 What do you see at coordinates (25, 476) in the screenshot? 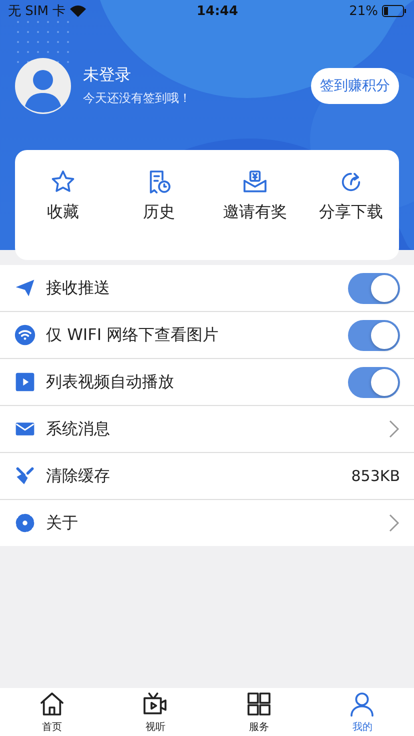
I see `broom-icon` at bounding box center [25, 476].